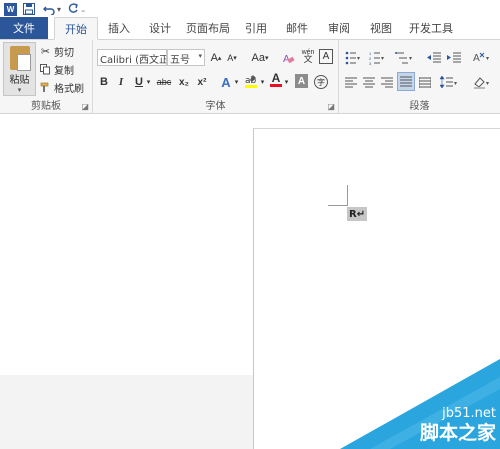 The height and width of the screenshot is (449, 500). Describe the element at coordinates (139, 82) in the screenshot. I see `underline-button: U` at that location.